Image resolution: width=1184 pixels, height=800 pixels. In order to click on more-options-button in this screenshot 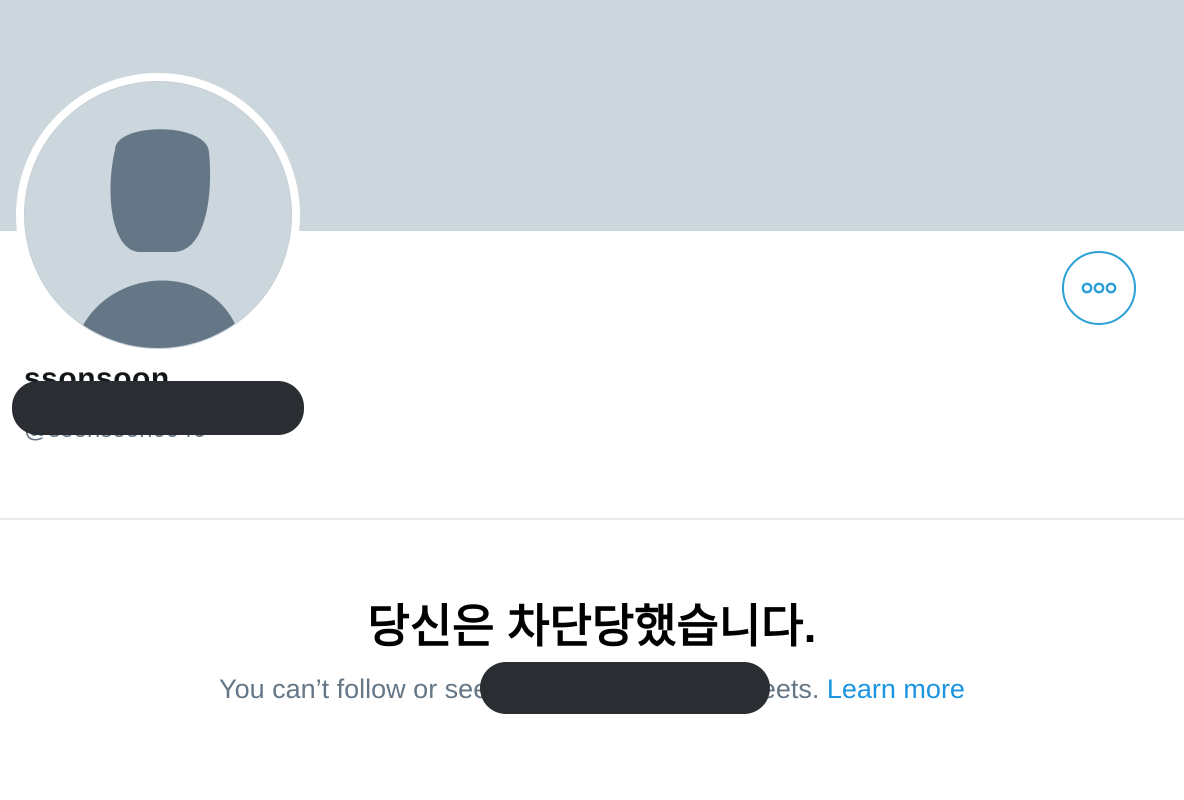, I will do `click(1099, 288)`.